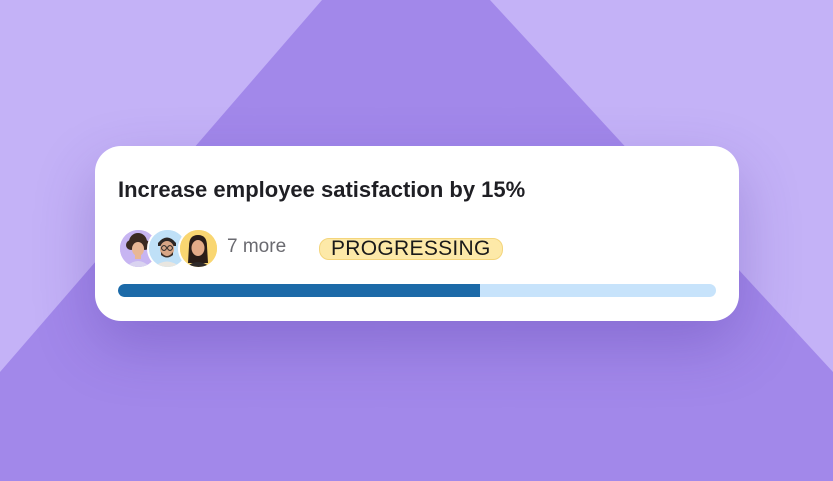  What do you see at coordinates (173, 248) in the screenshot?
I see `avatar-group` at bounding box center [173, 248].